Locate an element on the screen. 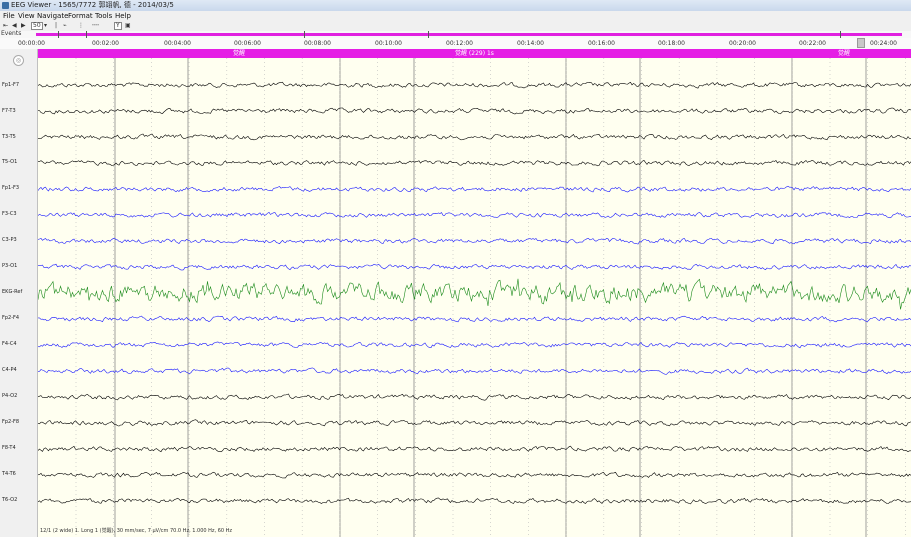 This screenshot has height=537, width=911. ruler-icon: ╌╌ is located at coordinates (95, 26).